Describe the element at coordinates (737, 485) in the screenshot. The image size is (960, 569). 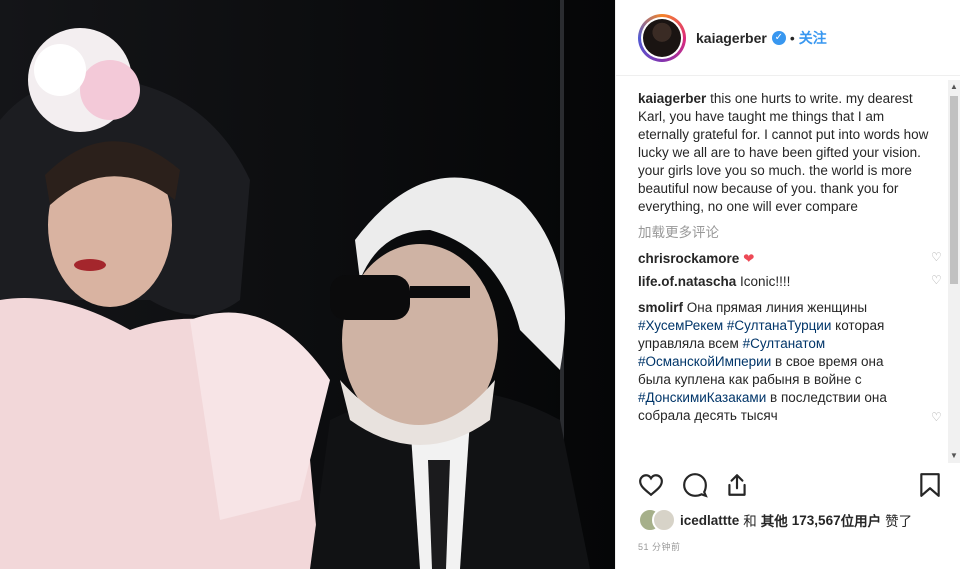
I see `share-icon` at that location.